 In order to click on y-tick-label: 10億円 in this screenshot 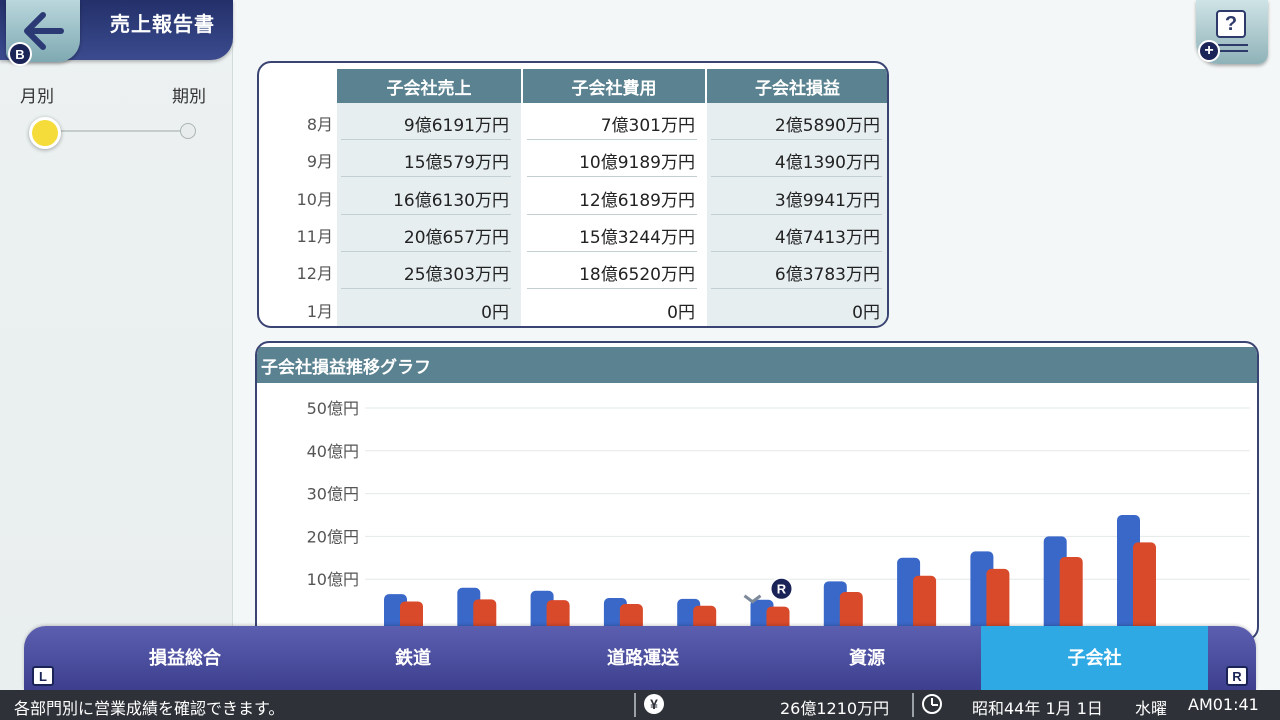, I will do `click(333, 579)`.